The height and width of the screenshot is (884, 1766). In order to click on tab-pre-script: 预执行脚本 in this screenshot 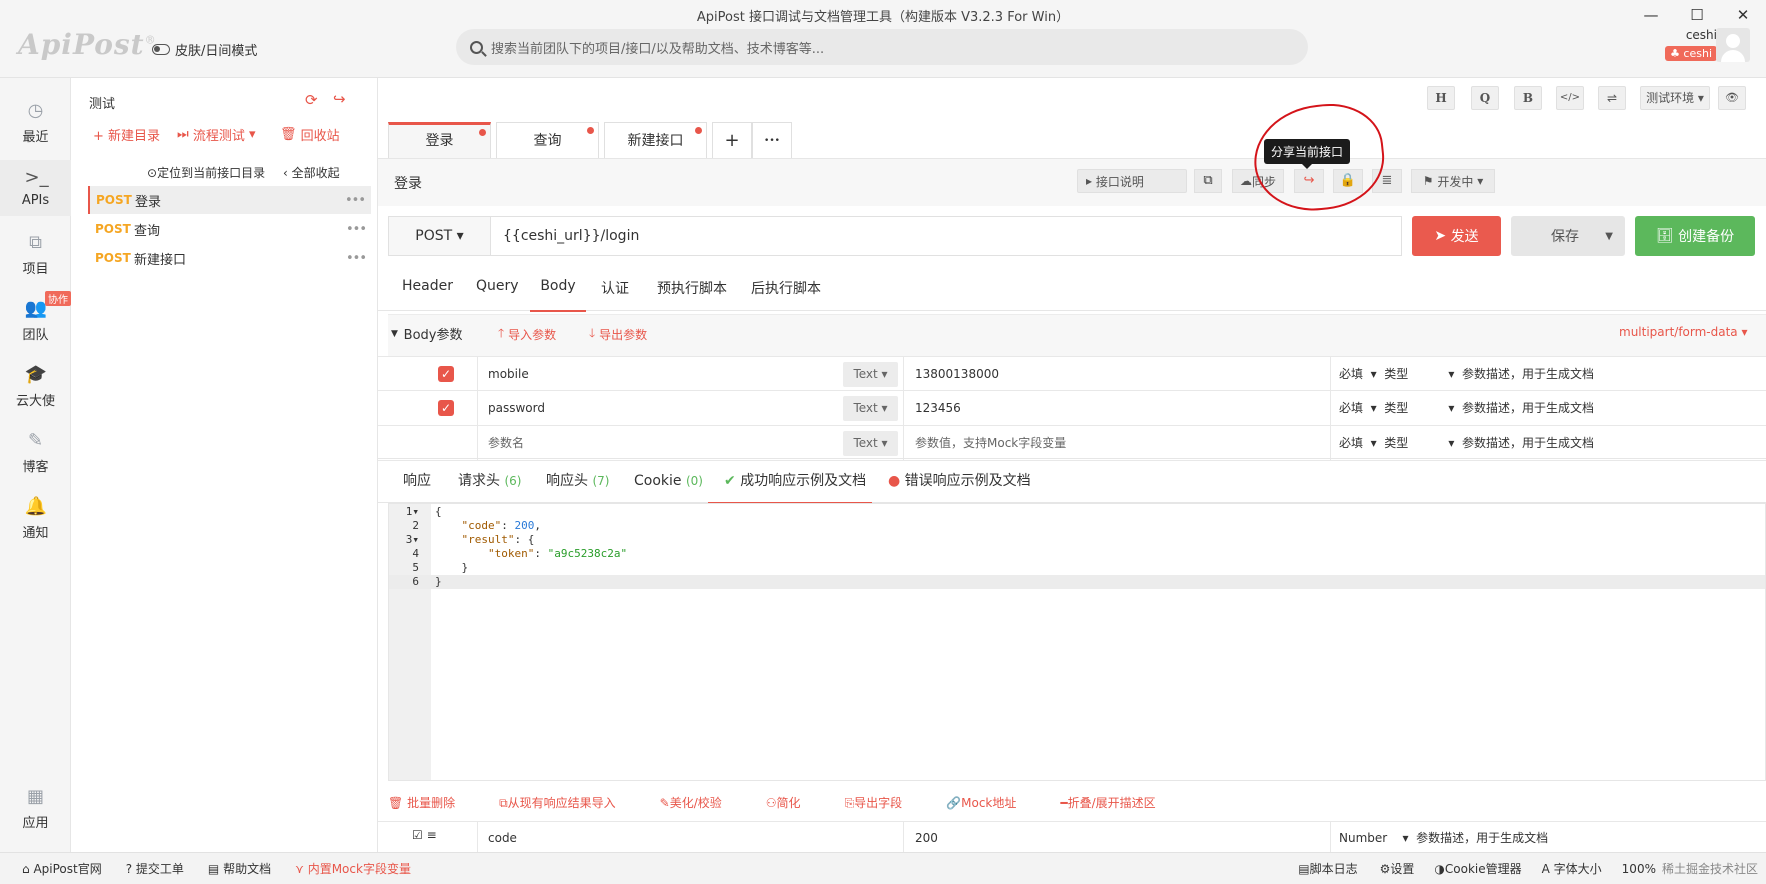, I will do `click(692, 295)`.